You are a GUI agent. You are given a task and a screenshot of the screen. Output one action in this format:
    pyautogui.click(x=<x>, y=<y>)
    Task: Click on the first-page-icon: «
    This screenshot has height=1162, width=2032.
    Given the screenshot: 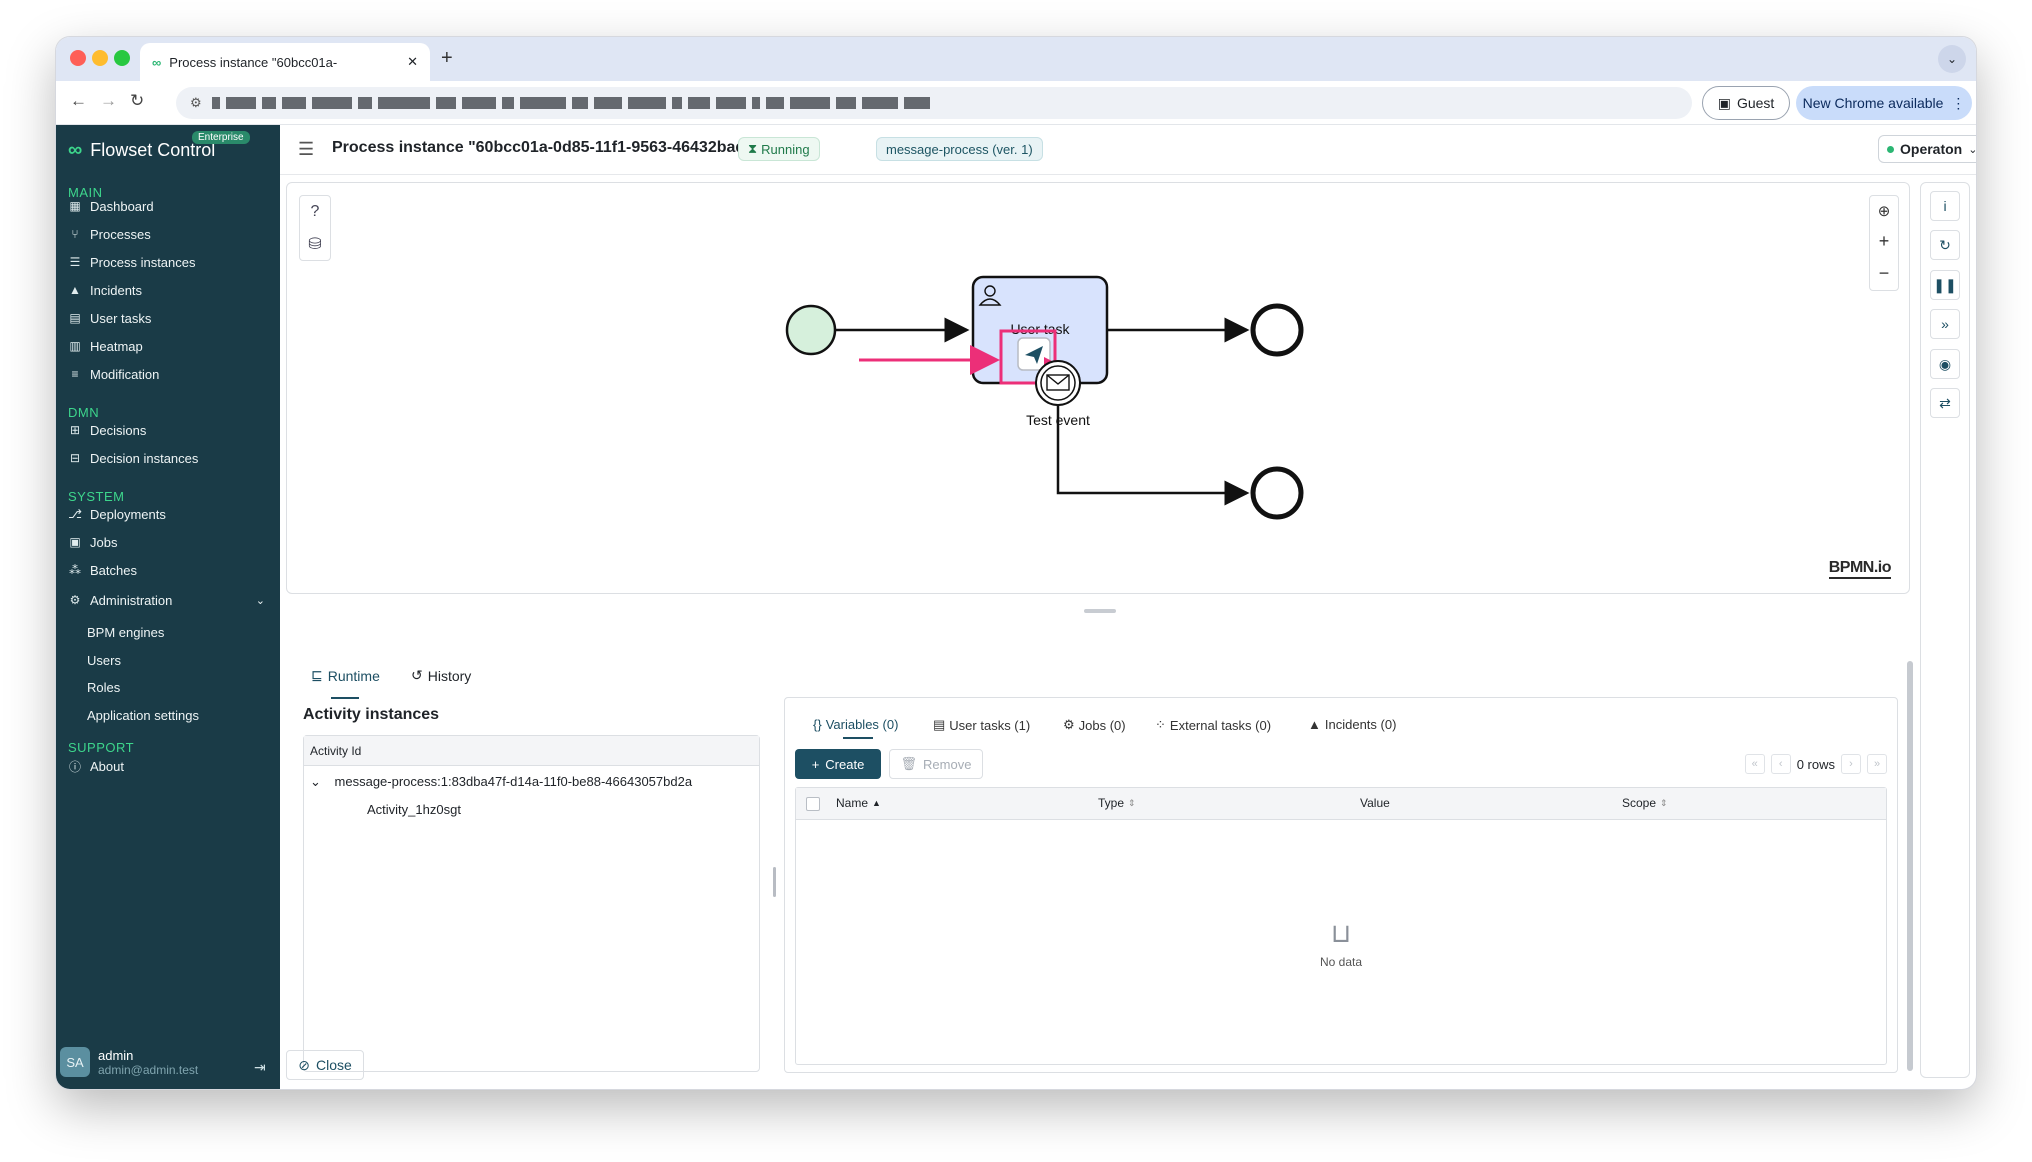 What is the action you would take?
    pyautogui.click(x=1754, y=764)
    